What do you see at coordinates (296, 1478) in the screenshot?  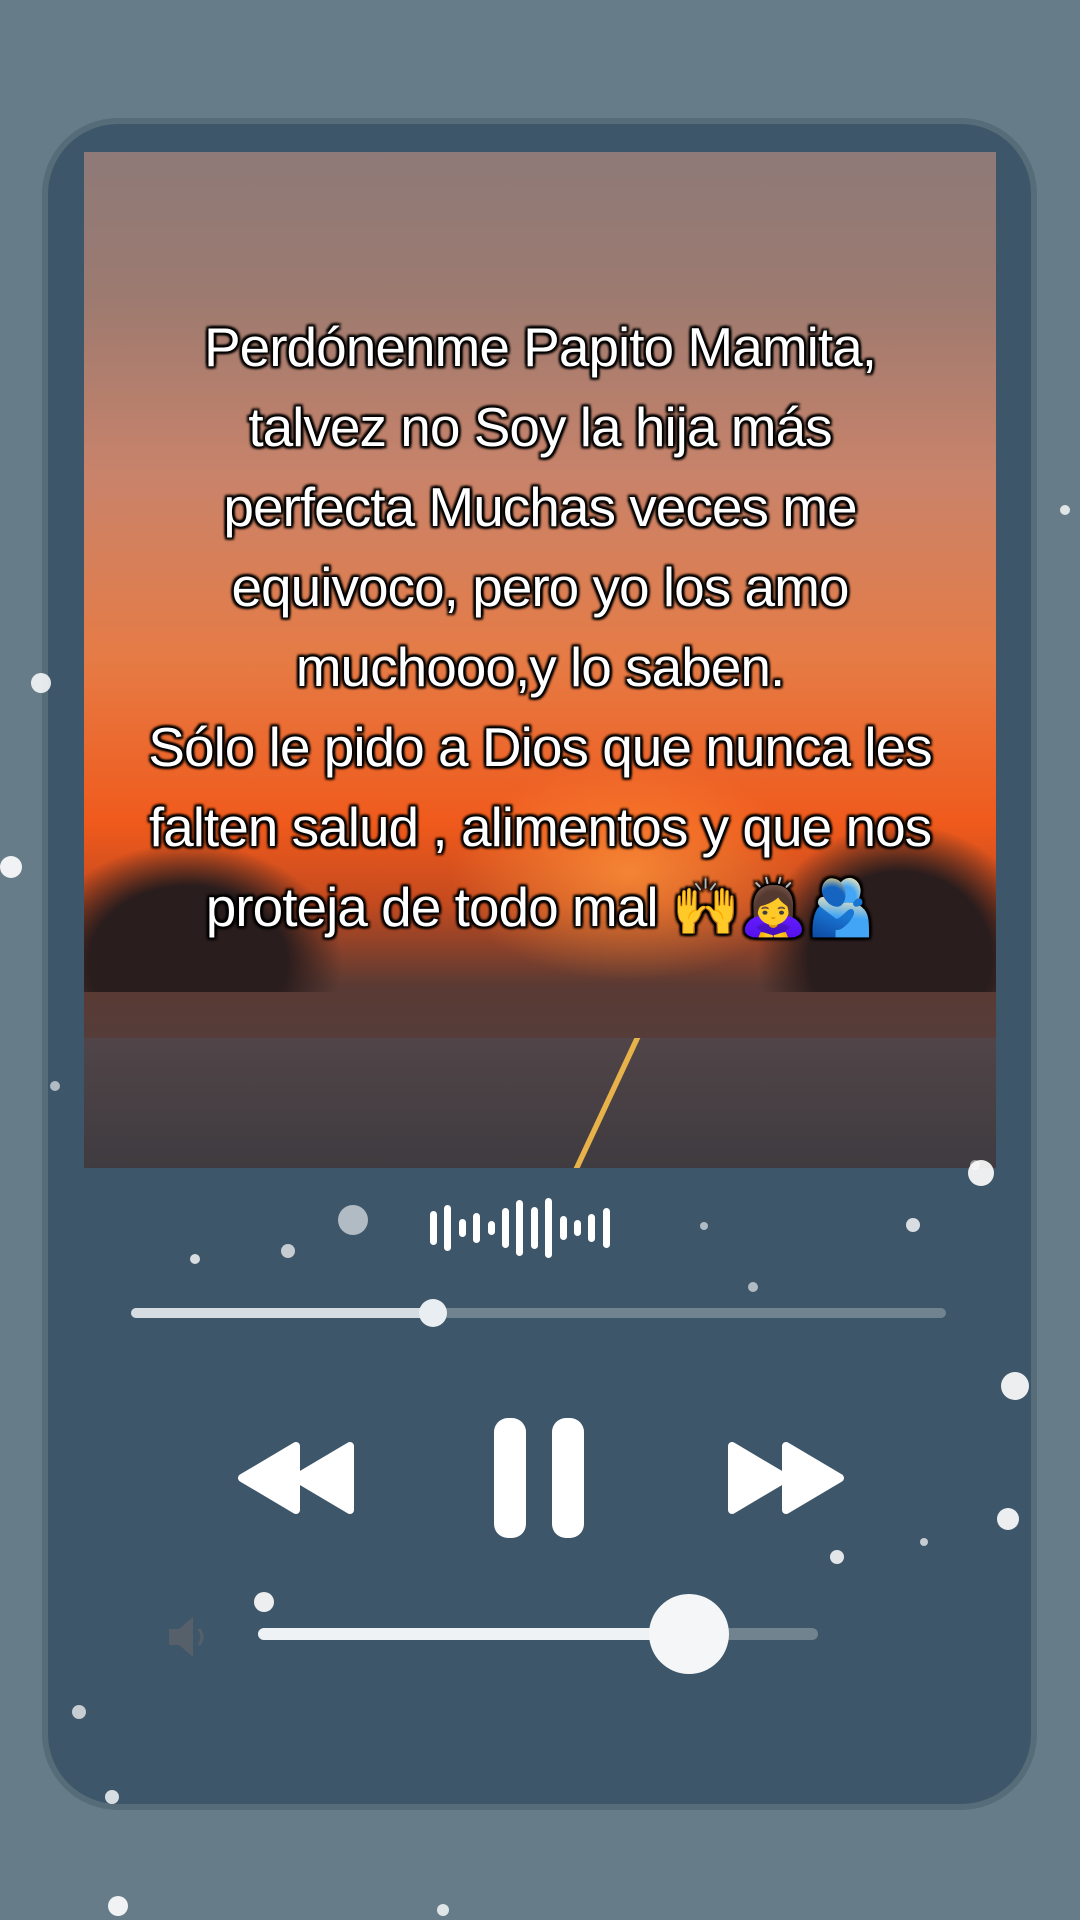 I see `rewind-icon` at bounding box center [296, 1478].